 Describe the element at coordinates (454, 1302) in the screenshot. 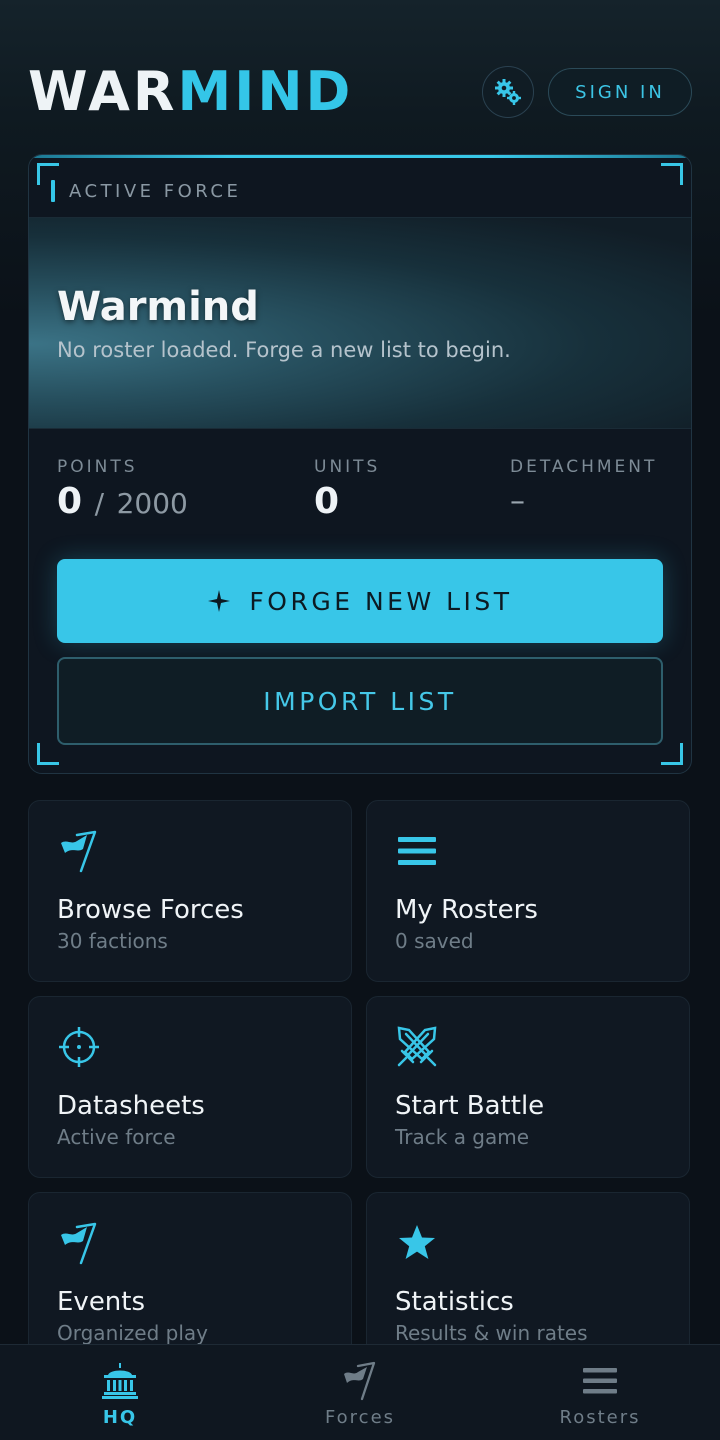

I see `tile-title: Statistics` at that location.